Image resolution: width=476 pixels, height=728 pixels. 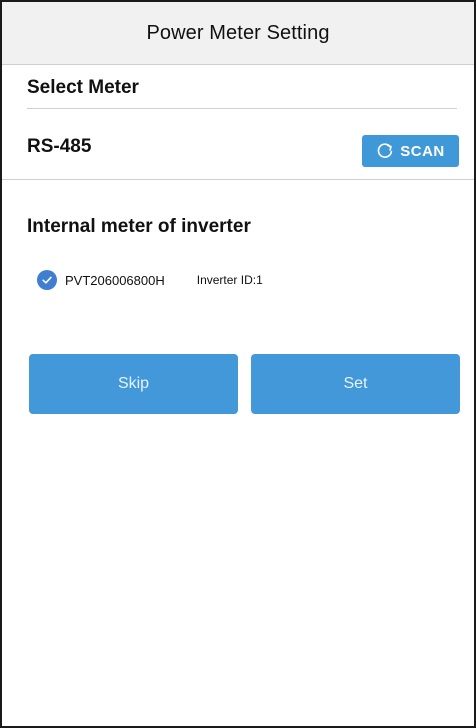 What do you see at coordinates (238, 144) in the screenshot?
I see `rs485-row: RS-485 SCAN` at bounding box center [238, 144].